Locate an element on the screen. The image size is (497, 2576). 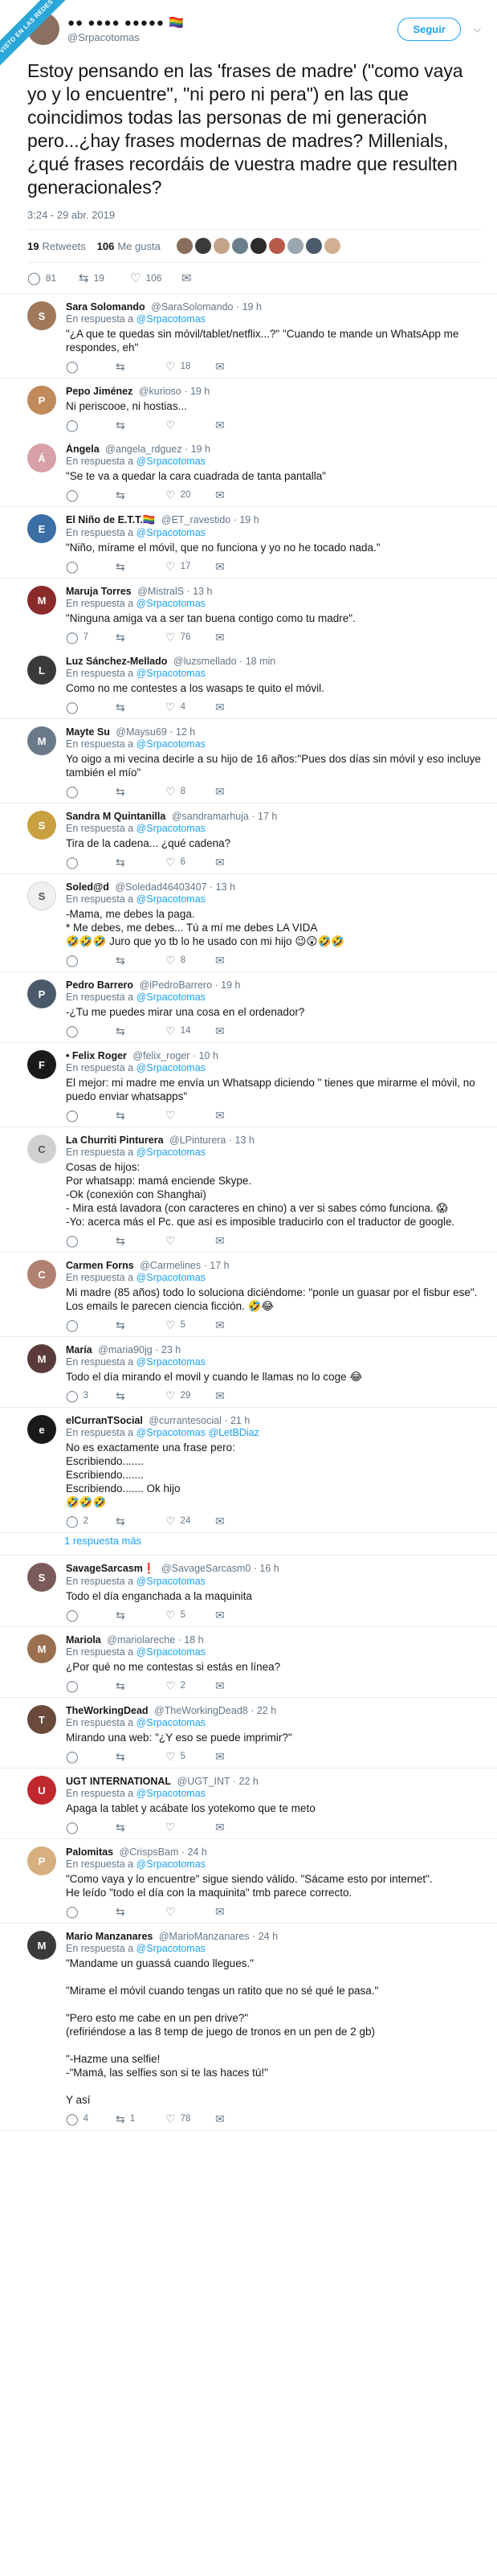
author-name: María is located at coordinates (79, 1349).